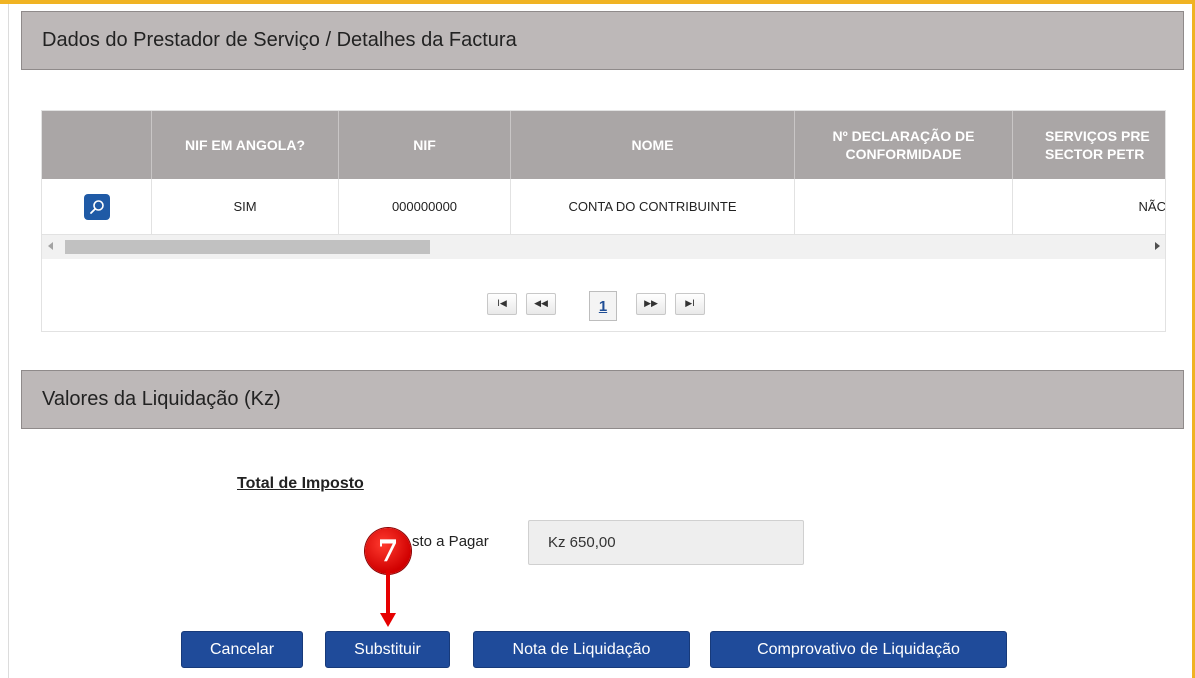 The width and height of the screenshot is (1195, 678). What do you see at coordinates (903, 206) in the screenshot?
I see `cell-declaracao` at bounding box center [903, 206].